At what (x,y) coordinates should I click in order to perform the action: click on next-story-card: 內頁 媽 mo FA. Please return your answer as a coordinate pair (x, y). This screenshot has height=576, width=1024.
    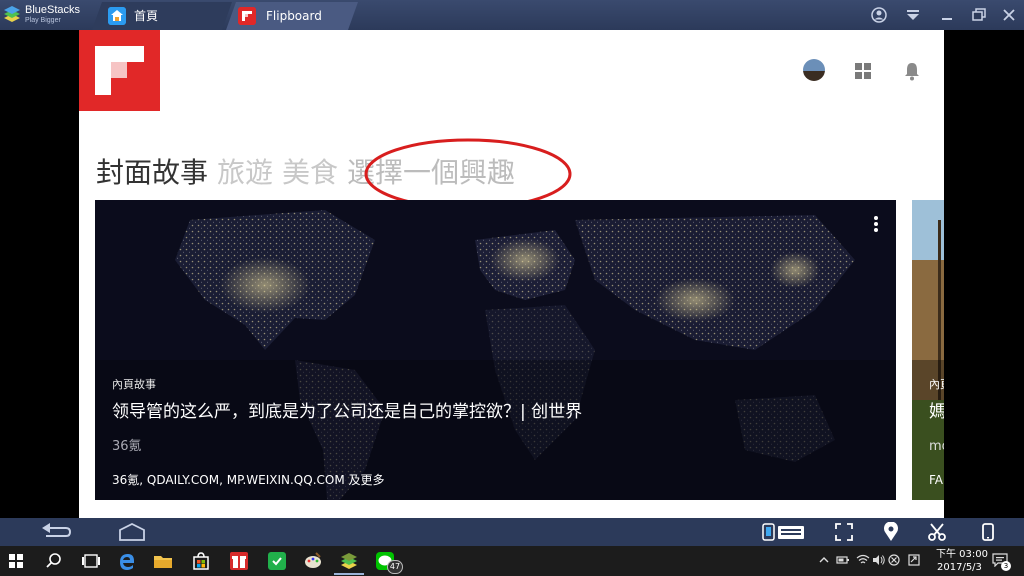
    Looking at the image, I should click on (928, 350).